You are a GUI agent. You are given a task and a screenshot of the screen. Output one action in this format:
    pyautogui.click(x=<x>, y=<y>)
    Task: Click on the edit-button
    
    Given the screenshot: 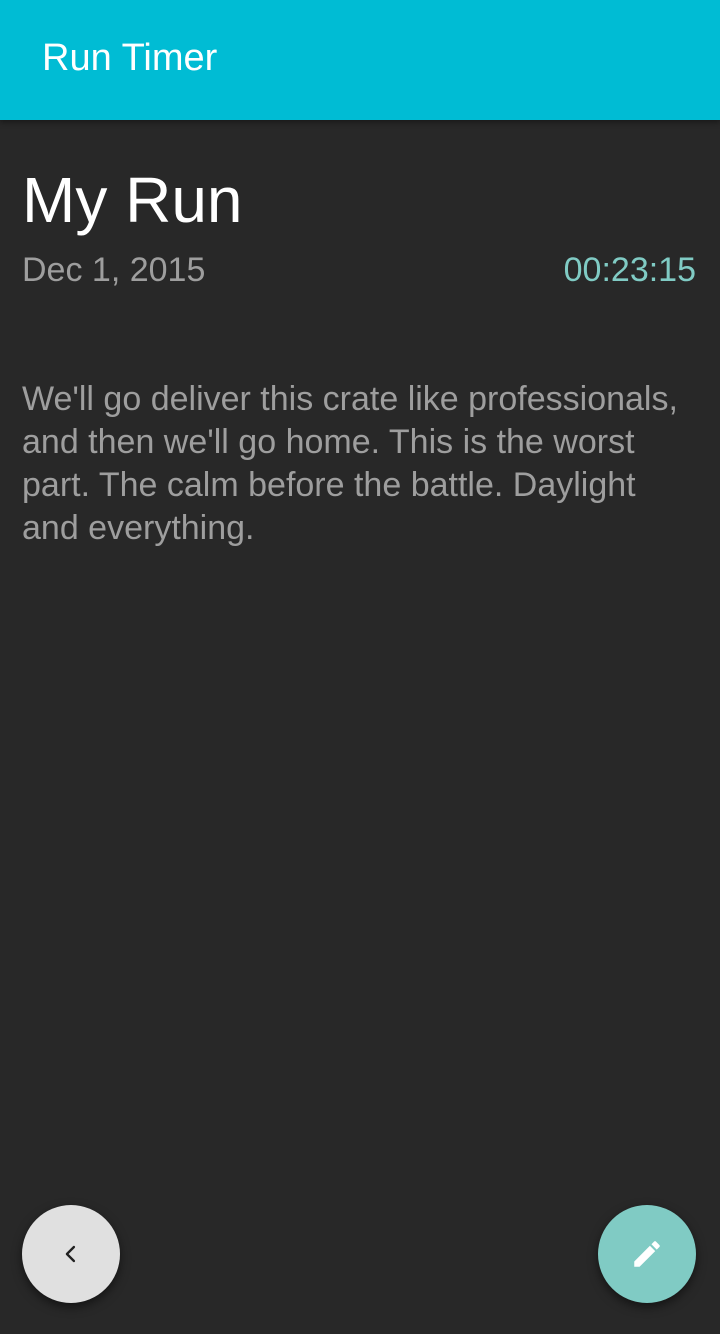 What is the action you would take?
    pyautogui.click(x=647, y=1254)
    